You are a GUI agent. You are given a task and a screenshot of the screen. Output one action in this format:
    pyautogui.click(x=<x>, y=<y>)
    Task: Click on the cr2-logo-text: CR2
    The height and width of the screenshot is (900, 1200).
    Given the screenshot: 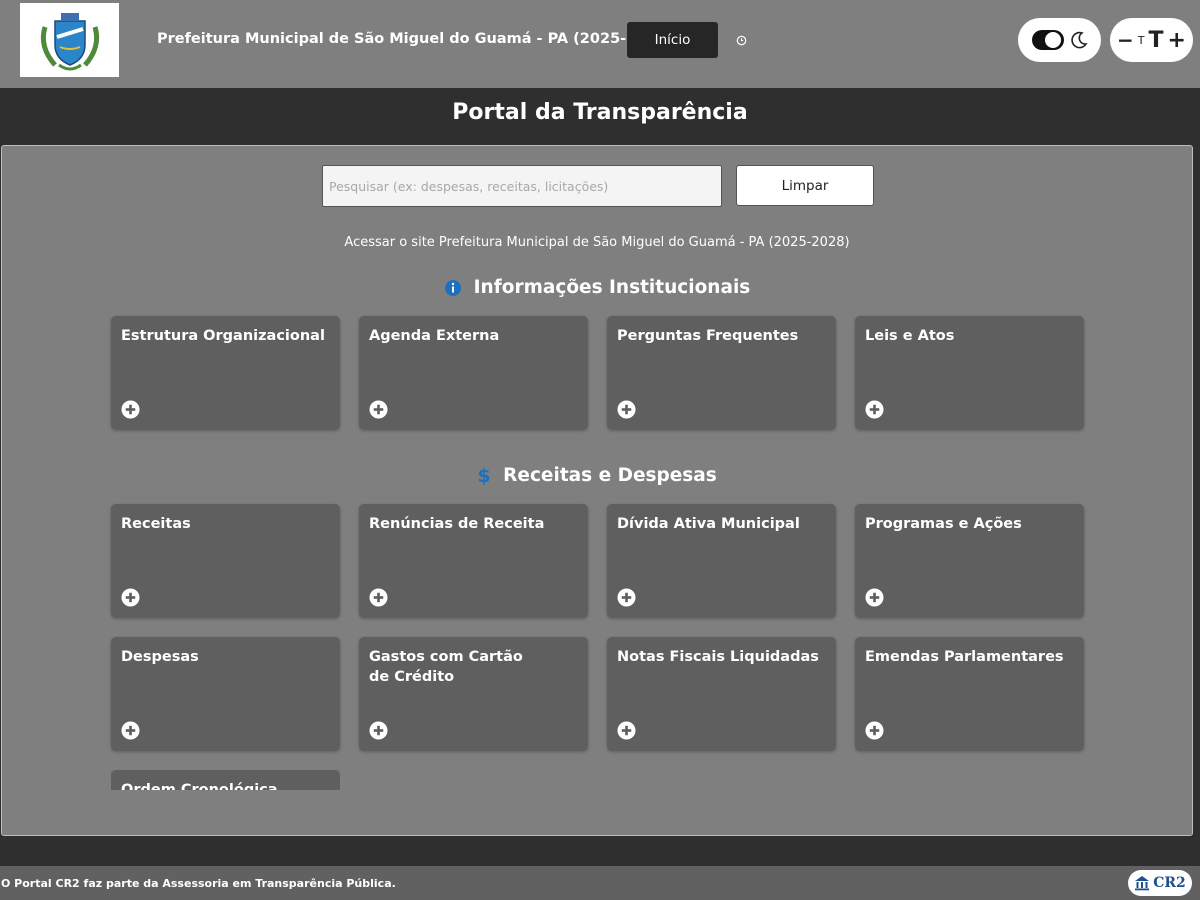 What is the action you would take?
    pyautogui.click(x=1169, y=883)
    